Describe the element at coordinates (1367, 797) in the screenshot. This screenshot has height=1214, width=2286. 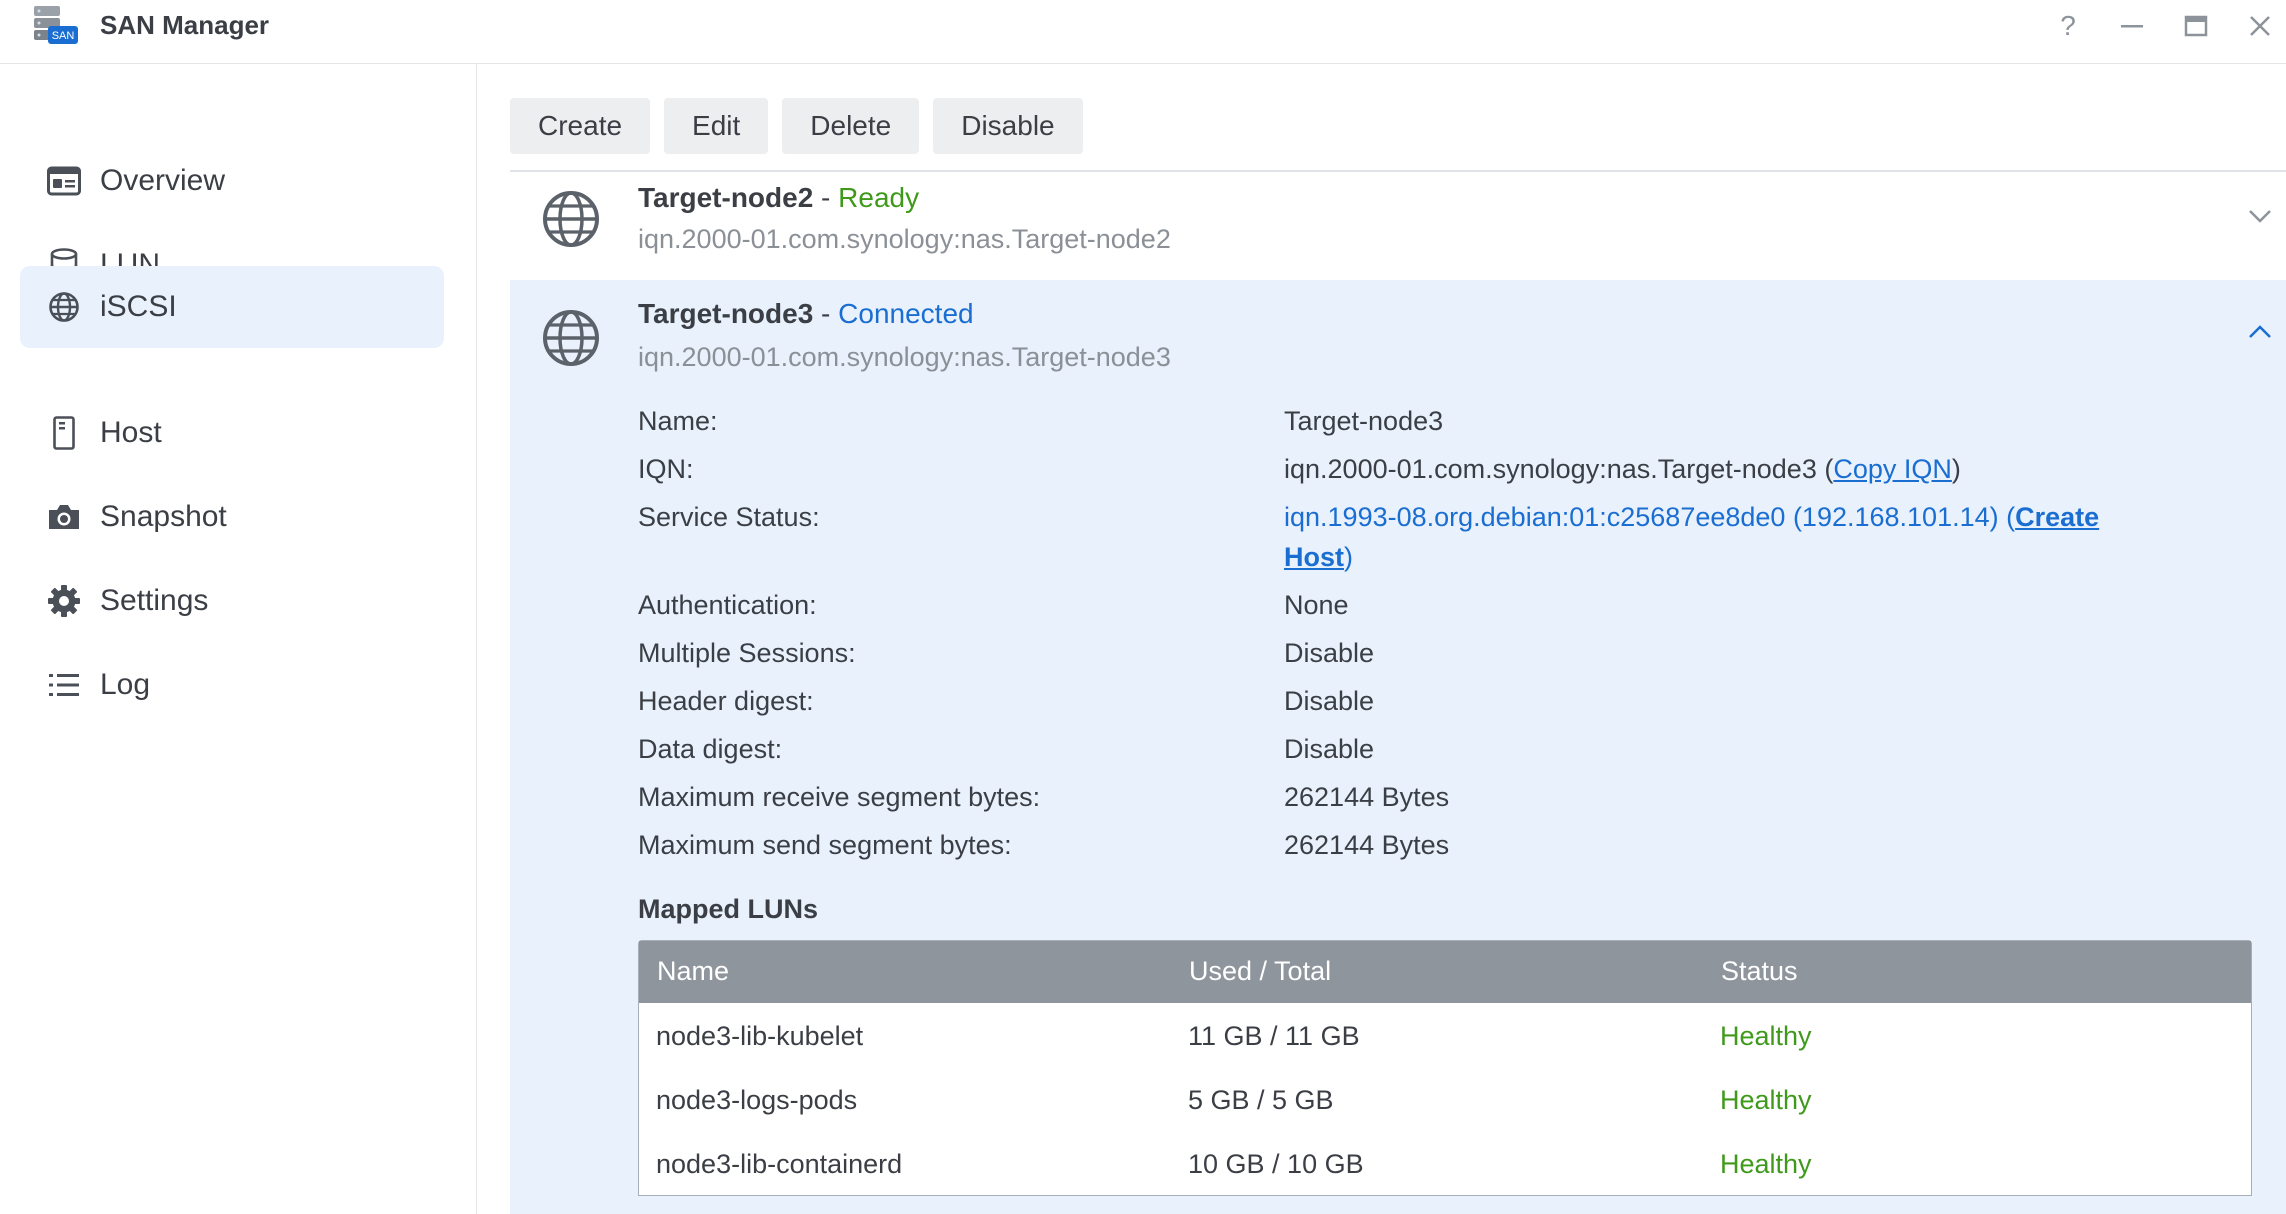
I see `max-receive-value: 262144 Bytes` at that location.